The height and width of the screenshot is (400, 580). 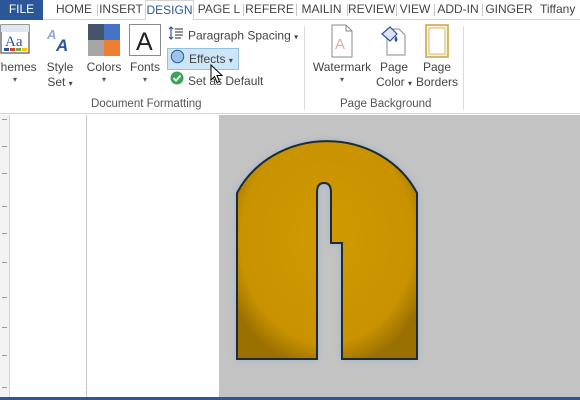 I want to click on style-set-label-line2: Set ▾, so click(x=60, y=82).